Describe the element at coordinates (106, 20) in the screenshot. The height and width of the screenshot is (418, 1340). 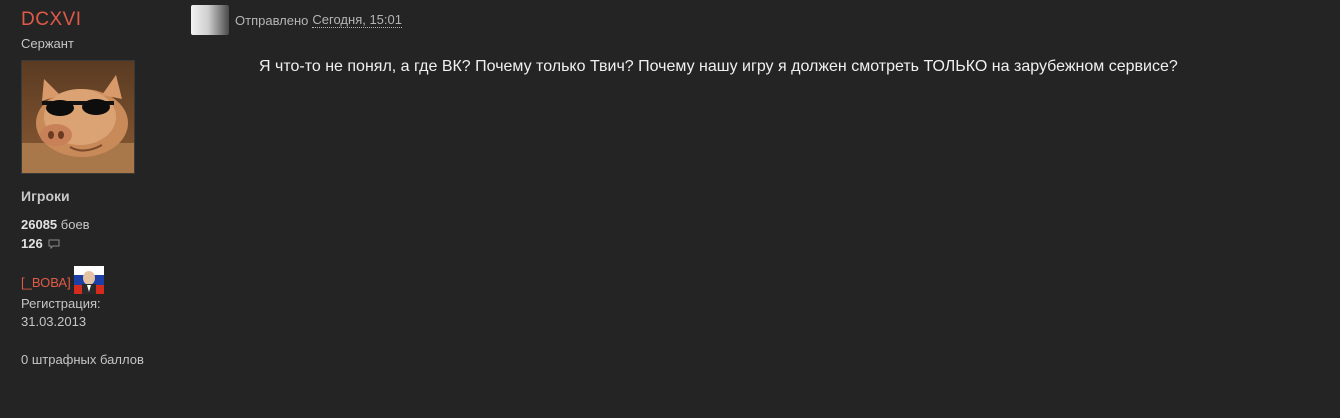
I see `author-username-link: DCXVI` at that location.